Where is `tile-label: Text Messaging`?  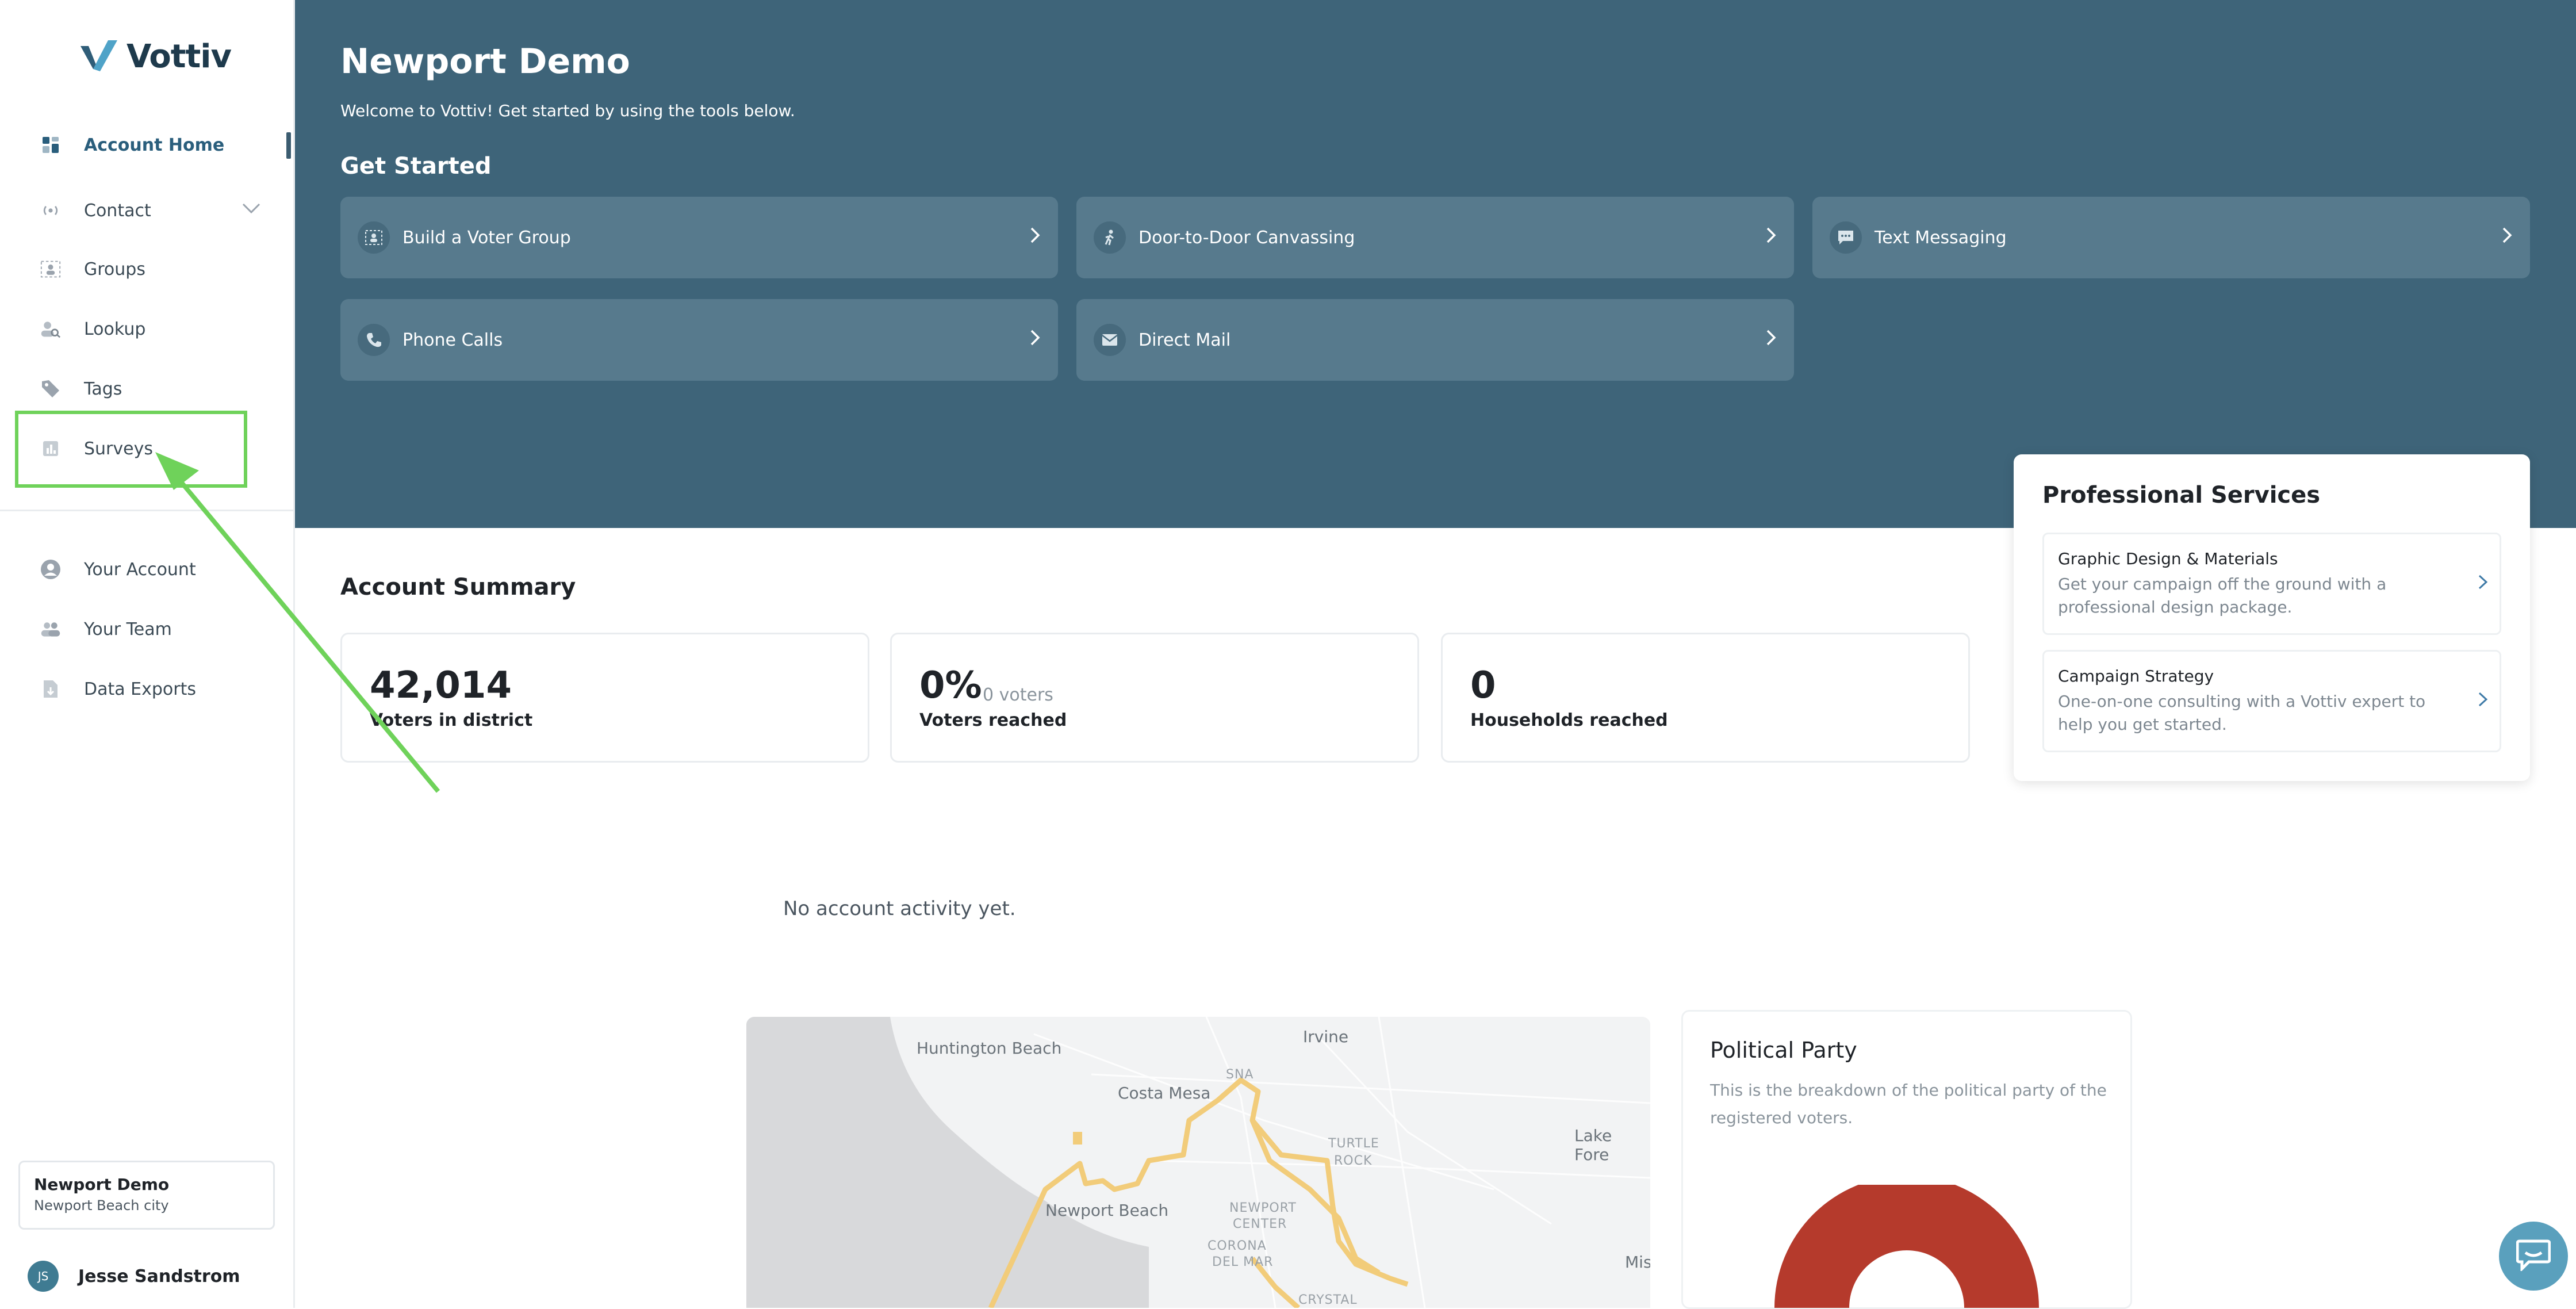 tile-label: Text Messaging is located at coordinates (1940, 237).